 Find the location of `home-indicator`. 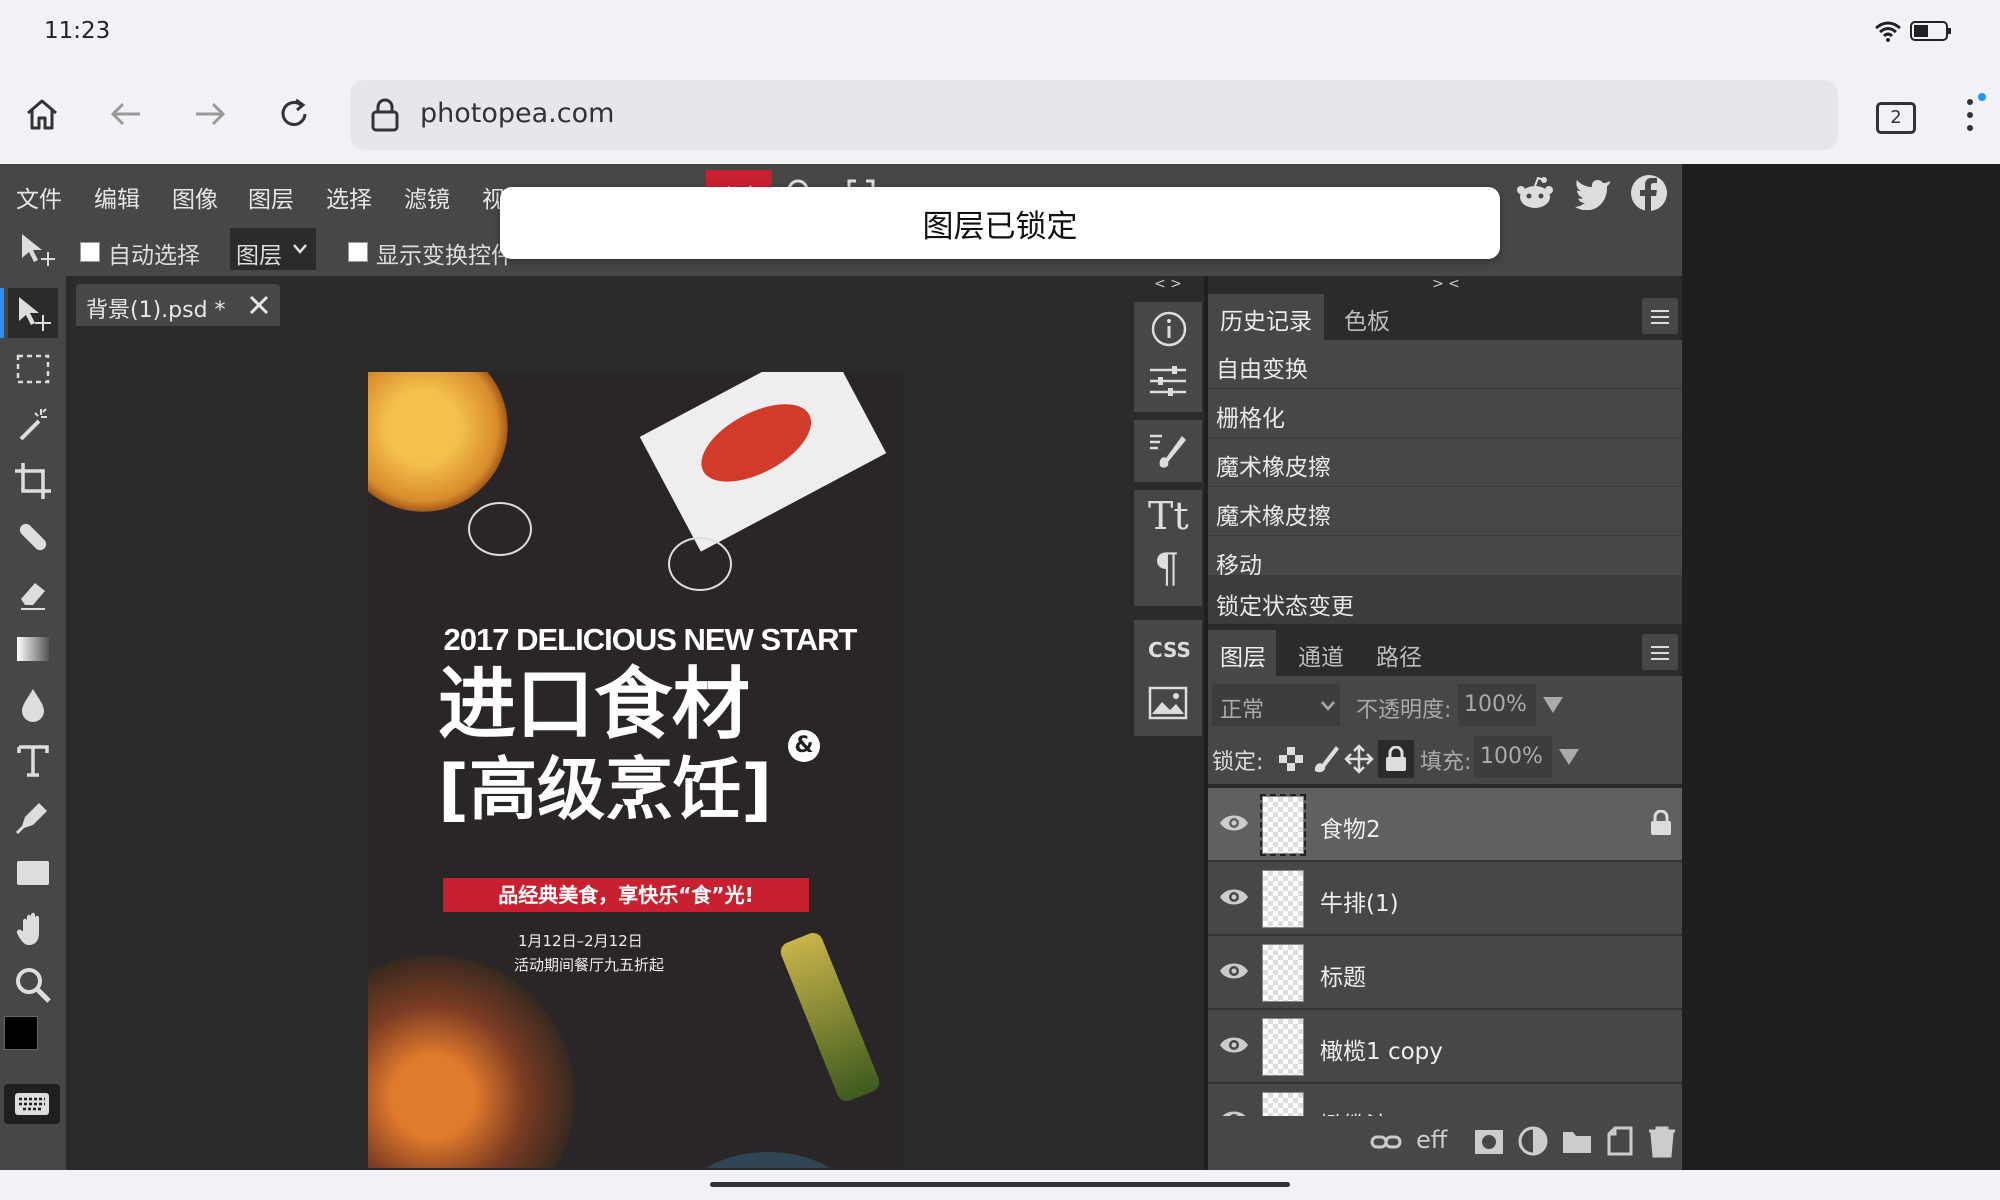

home-indicator is located at coordinates (1000, 1184).